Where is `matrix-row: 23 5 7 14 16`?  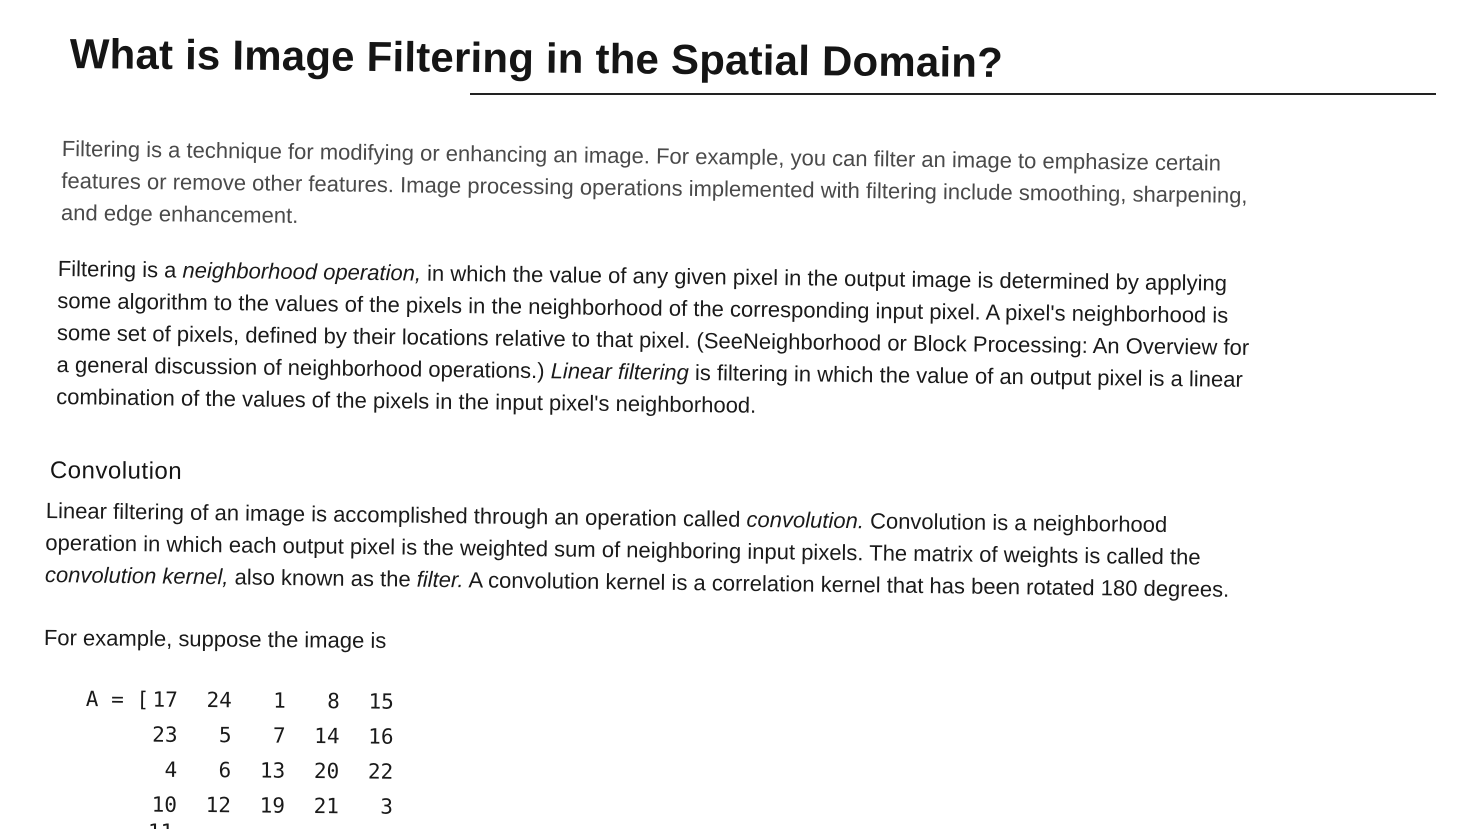 matrix-row: 23 5 7 14 16 is located at coordinates (239, 736).